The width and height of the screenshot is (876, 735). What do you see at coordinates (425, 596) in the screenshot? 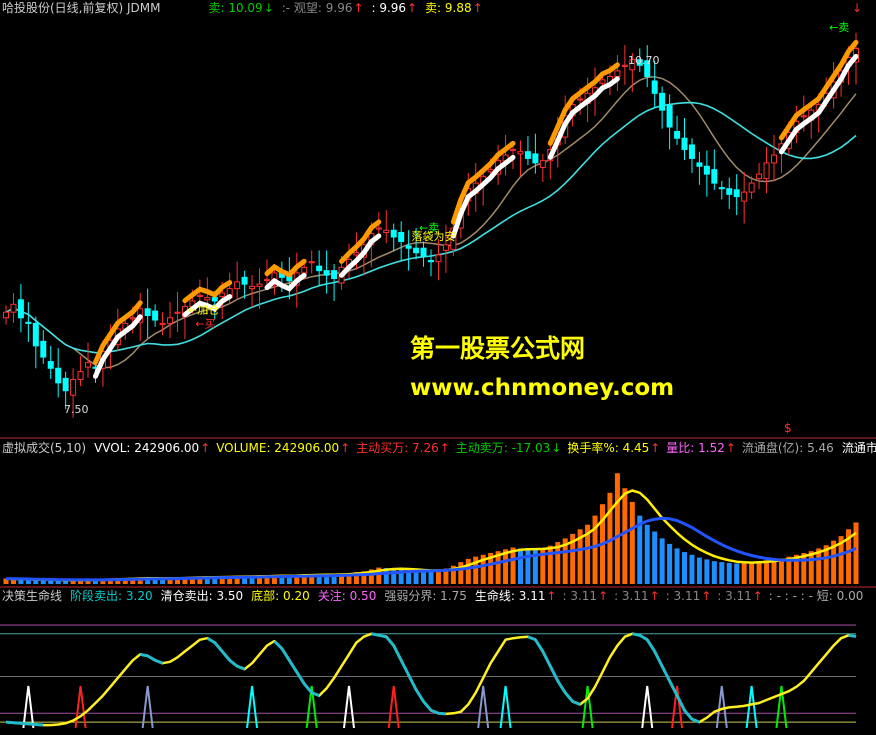
I see `life-item-5: 强弱分界: 1.75` at bounding box center [425, 596].